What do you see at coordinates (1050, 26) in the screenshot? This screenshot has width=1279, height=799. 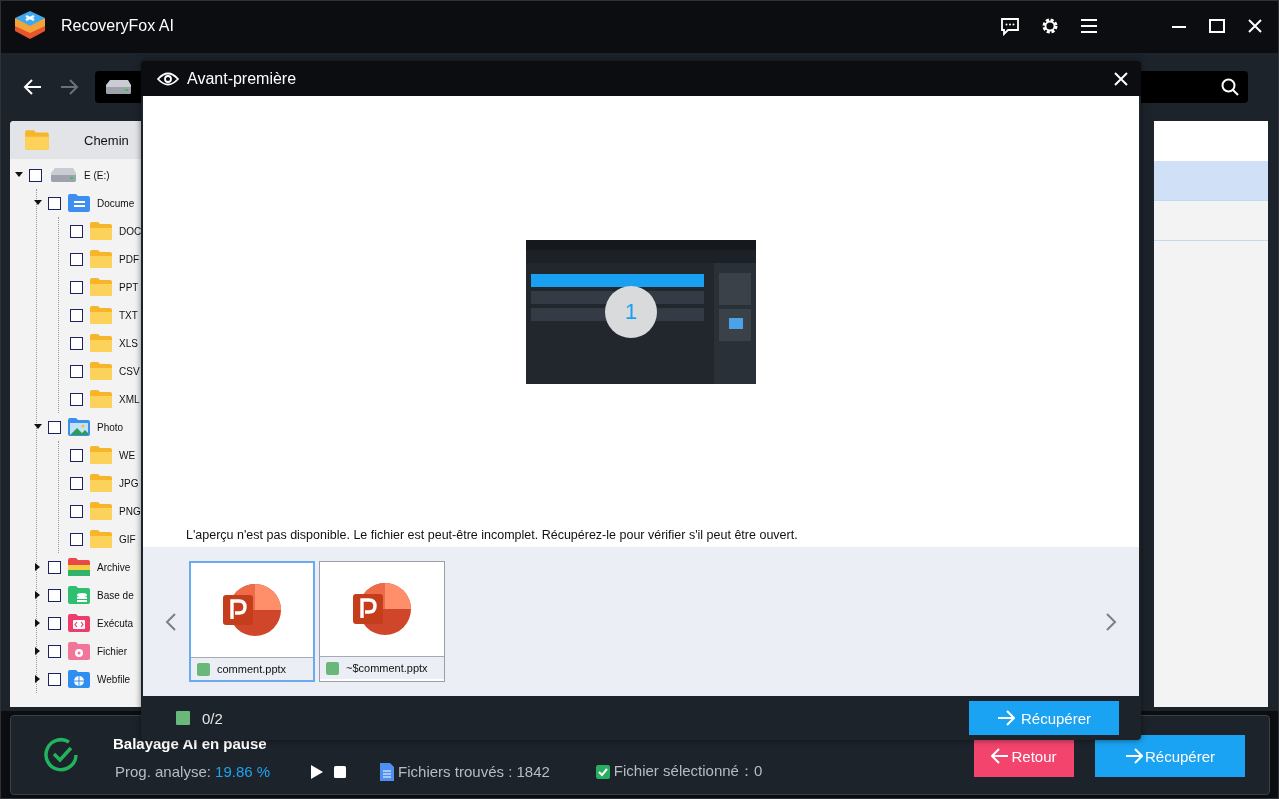 I see `settings-icon` at bounding box center [1050, 26].